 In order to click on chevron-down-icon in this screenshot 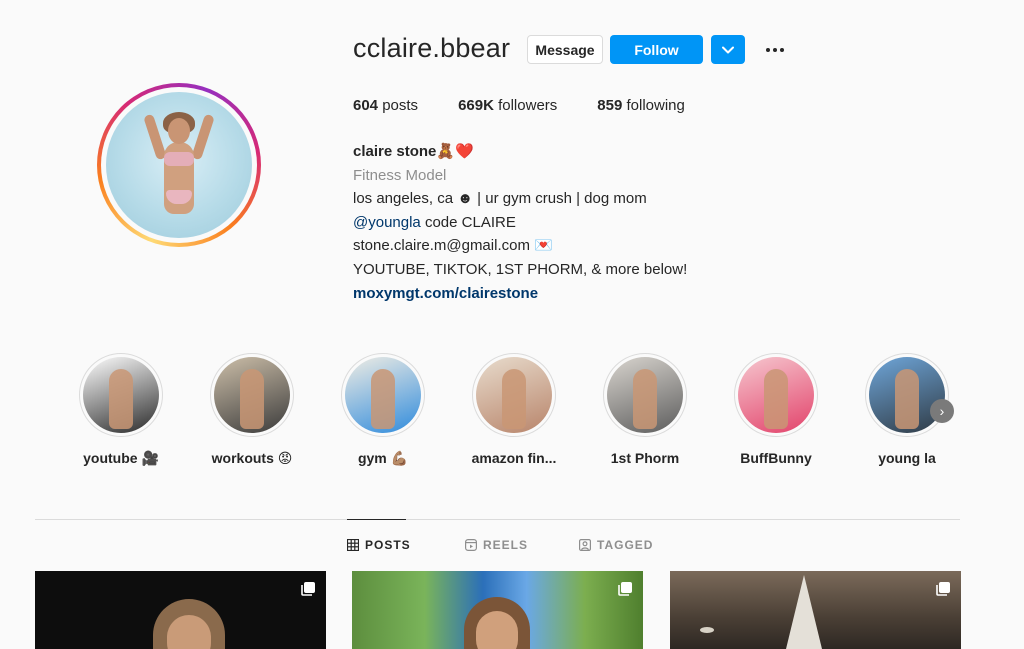, I will do `click(728, 49)`.